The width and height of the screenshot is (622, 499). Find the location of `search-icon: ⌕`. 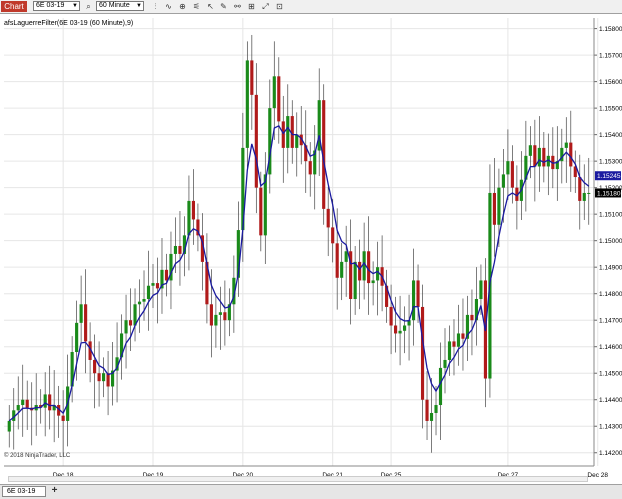

search-icon: ⌕ is located at coordinates (88, 6).